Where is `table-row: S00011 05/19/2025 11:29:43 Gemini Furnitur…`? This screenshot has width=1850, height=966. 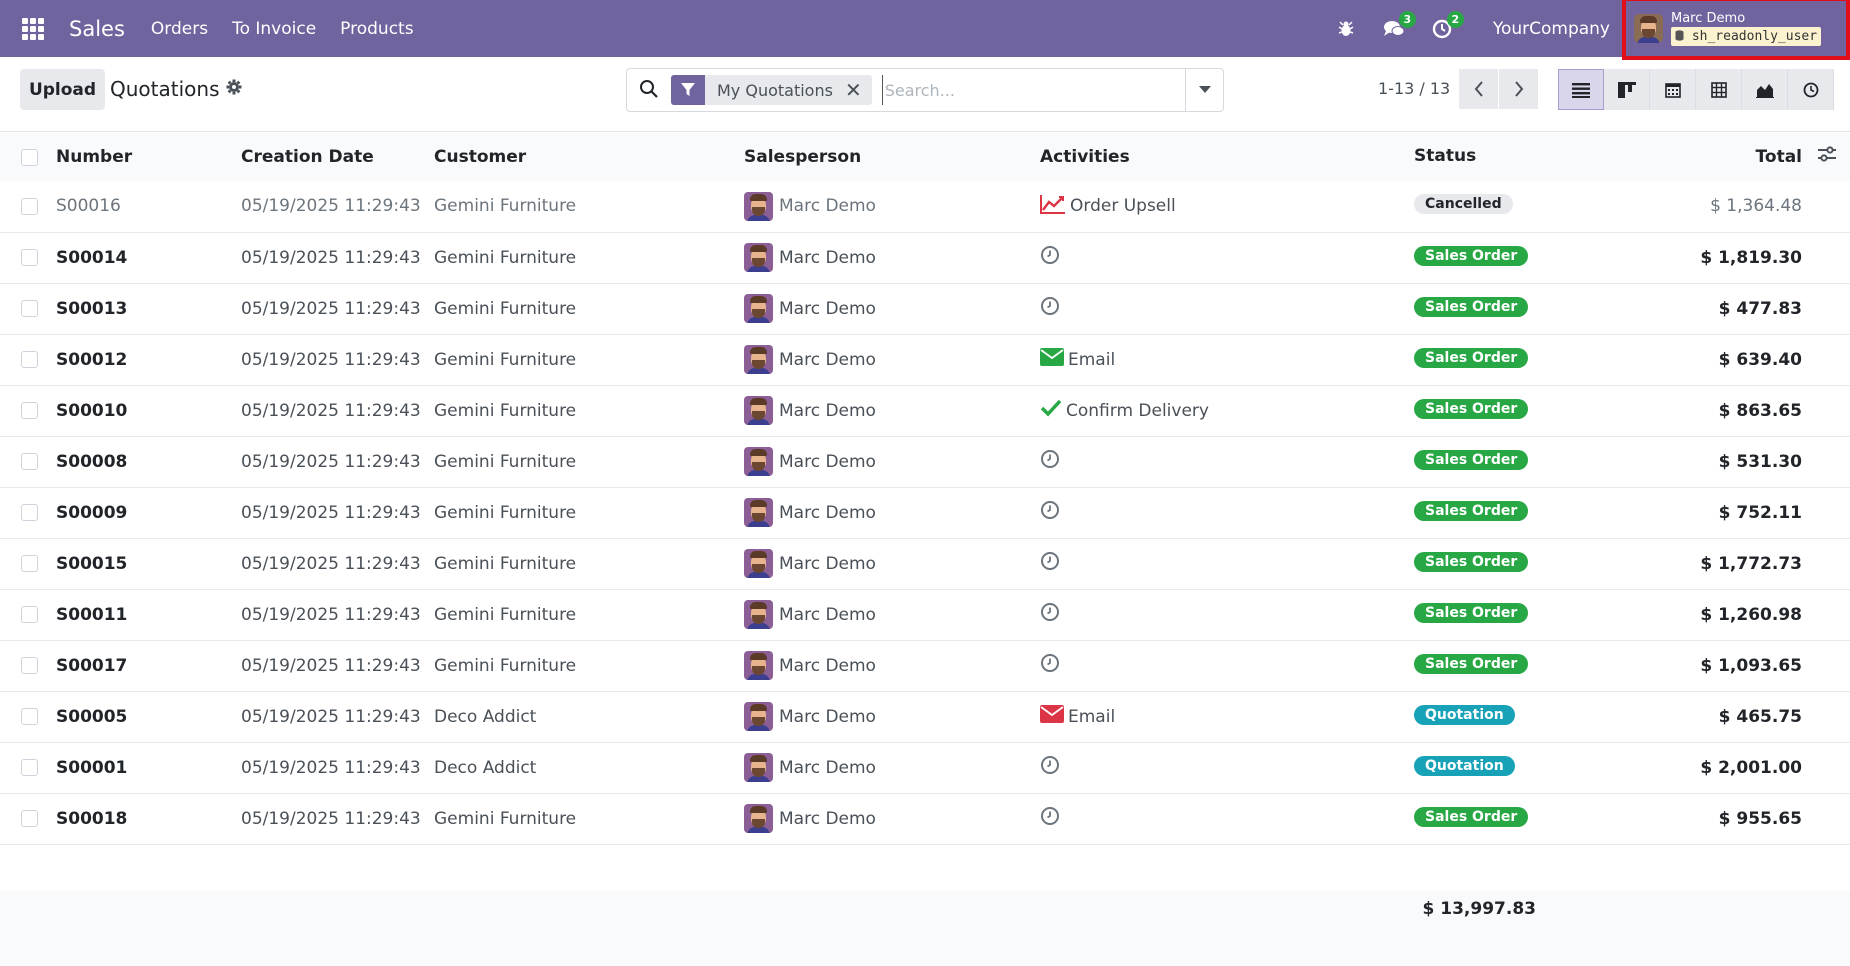
table-row: S00011 05/19/2025 11:29:43 Gemini Furnitur… is located at coordinates (925, 614).